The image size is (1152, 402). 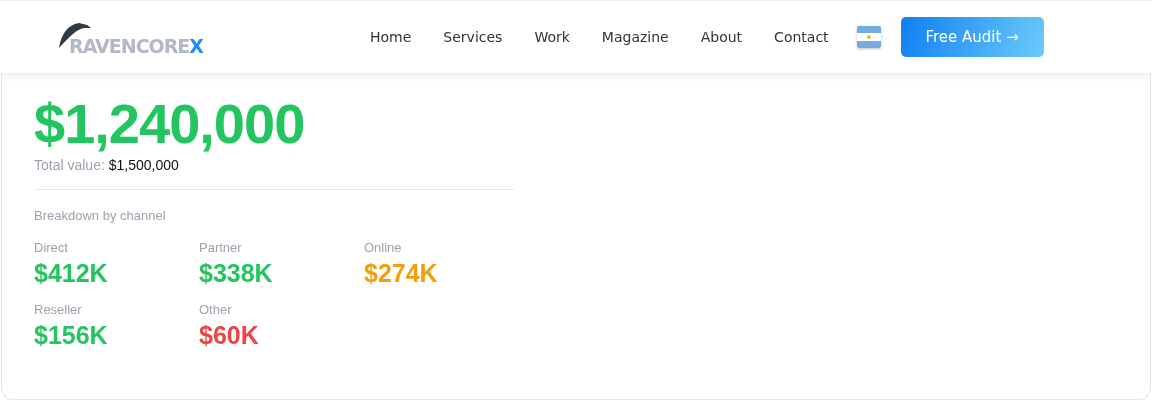 What do you see at coordinates (635, 37) in the screenshot?
I see `nav-link: Magazine` at bounding box center [635, 37].